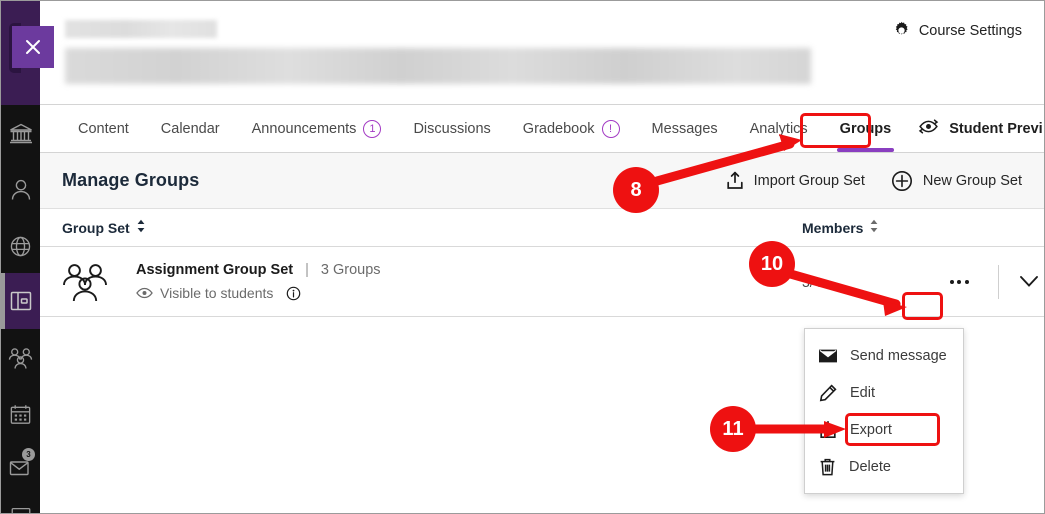 The height and width of the screenshot is (514, 1045). Describe the element at coordinates (372, 128) in the screenshot. I see `announcements-badge: 1` at that location.